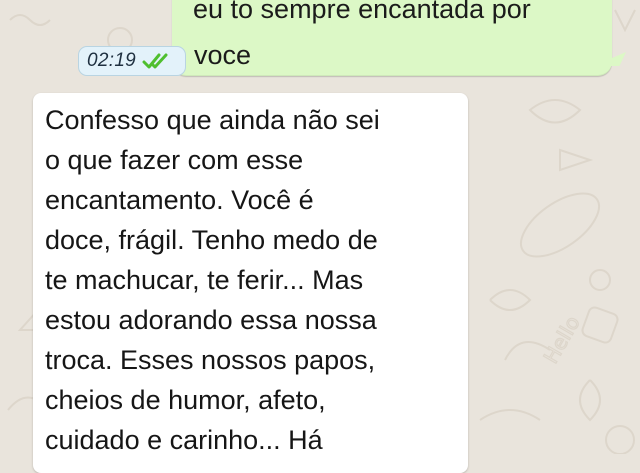  I want to click on message-timestamp-badge: 02:19, so click(132, 61).